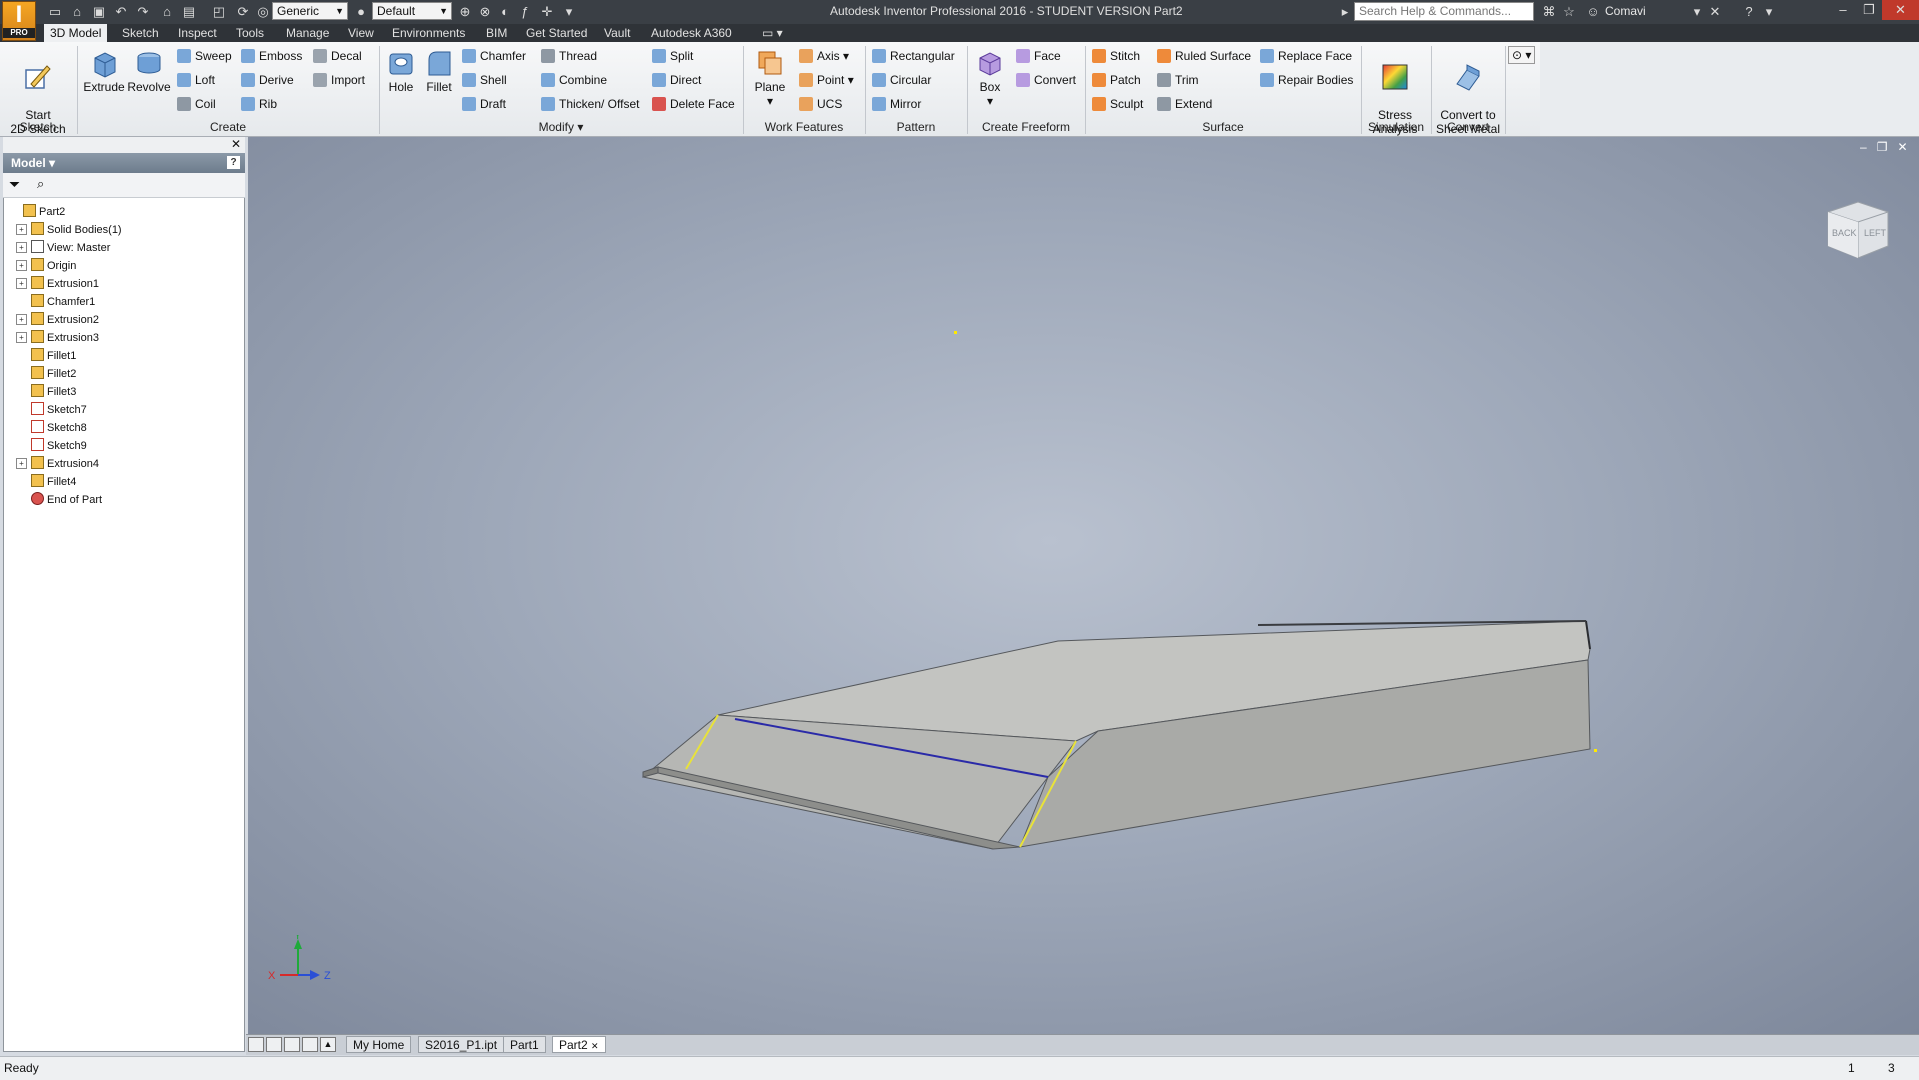 The image size is (1919, 1080). I want to click on binoculars-icon: ⌘, so click(1549, 12).